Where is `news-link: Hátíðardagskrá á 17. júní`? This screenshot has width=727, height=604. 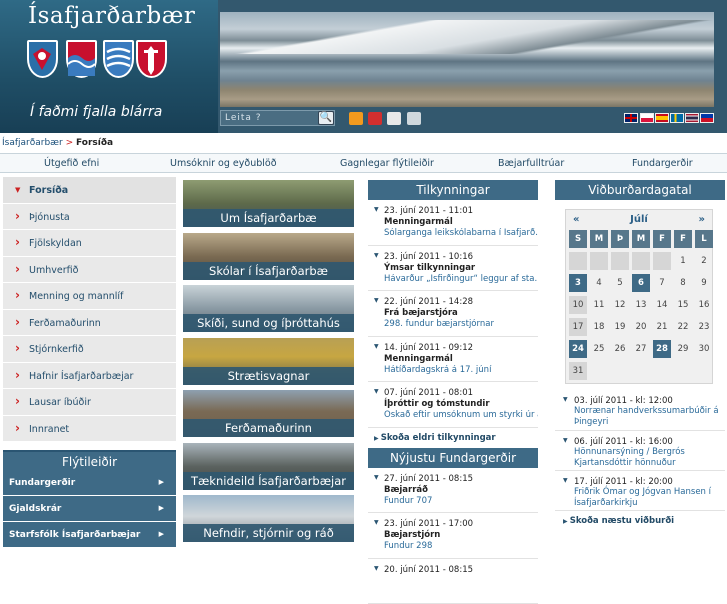 news-link: Hátíðardagskrá á 17. júní is located at coordinates (456, 370).